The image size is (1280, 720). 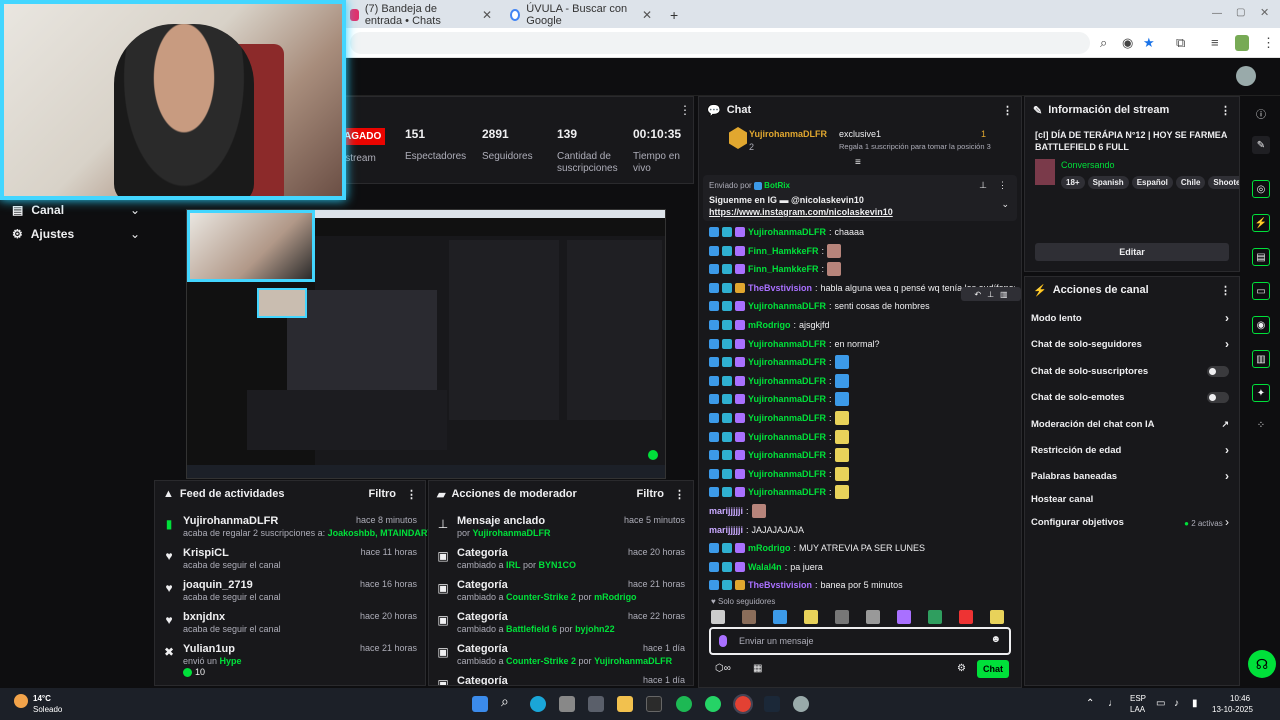 What do you see at coordinates (1240, 12) in the screenshot?
I see `maximize-icon: ▢` at bounding box center [1240, 12].